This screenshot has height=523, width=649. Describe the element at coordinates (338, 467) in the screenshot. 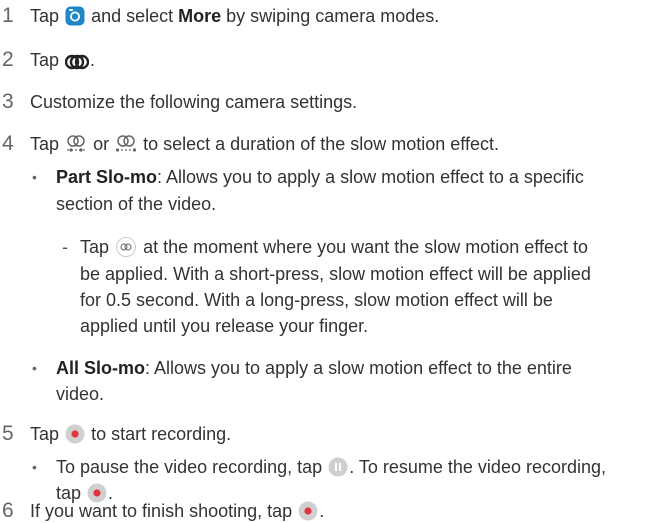

I see `pause-icon` at that location.